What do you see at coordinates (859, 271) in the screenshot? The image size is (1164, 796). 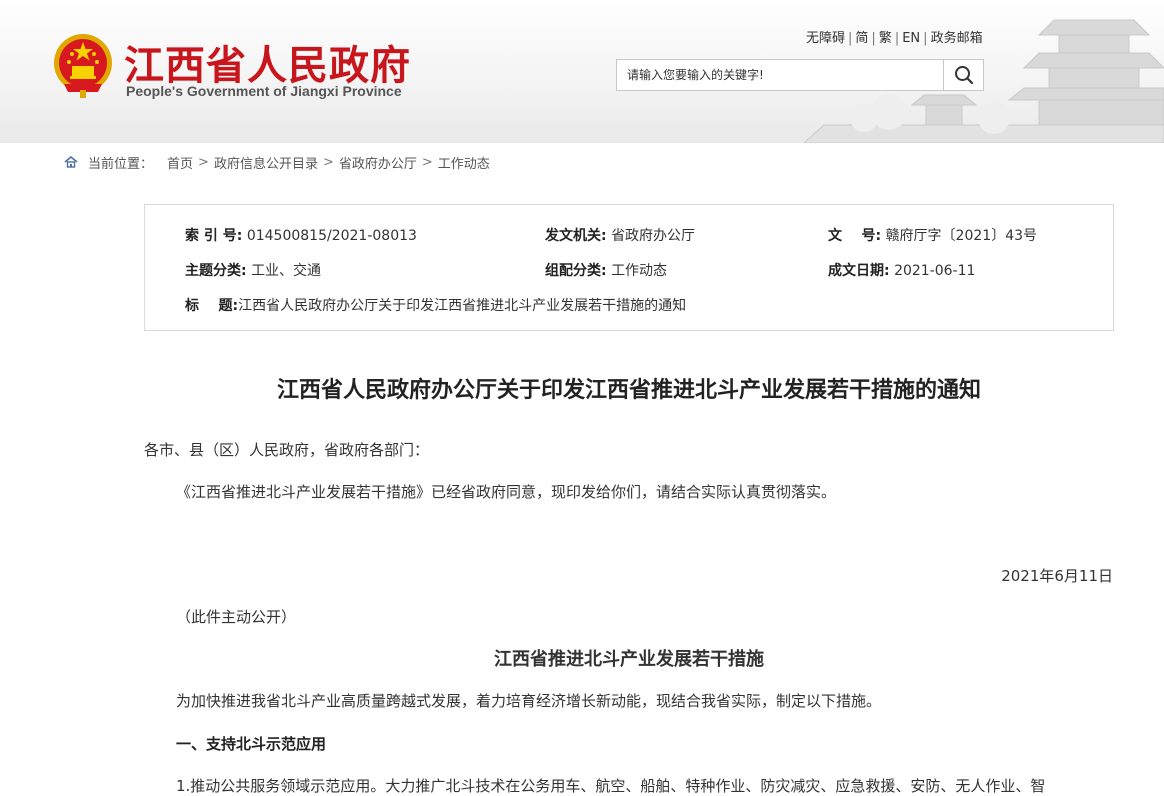 I see `meta-label: 成文日期:` at bounding box center [859, 271].